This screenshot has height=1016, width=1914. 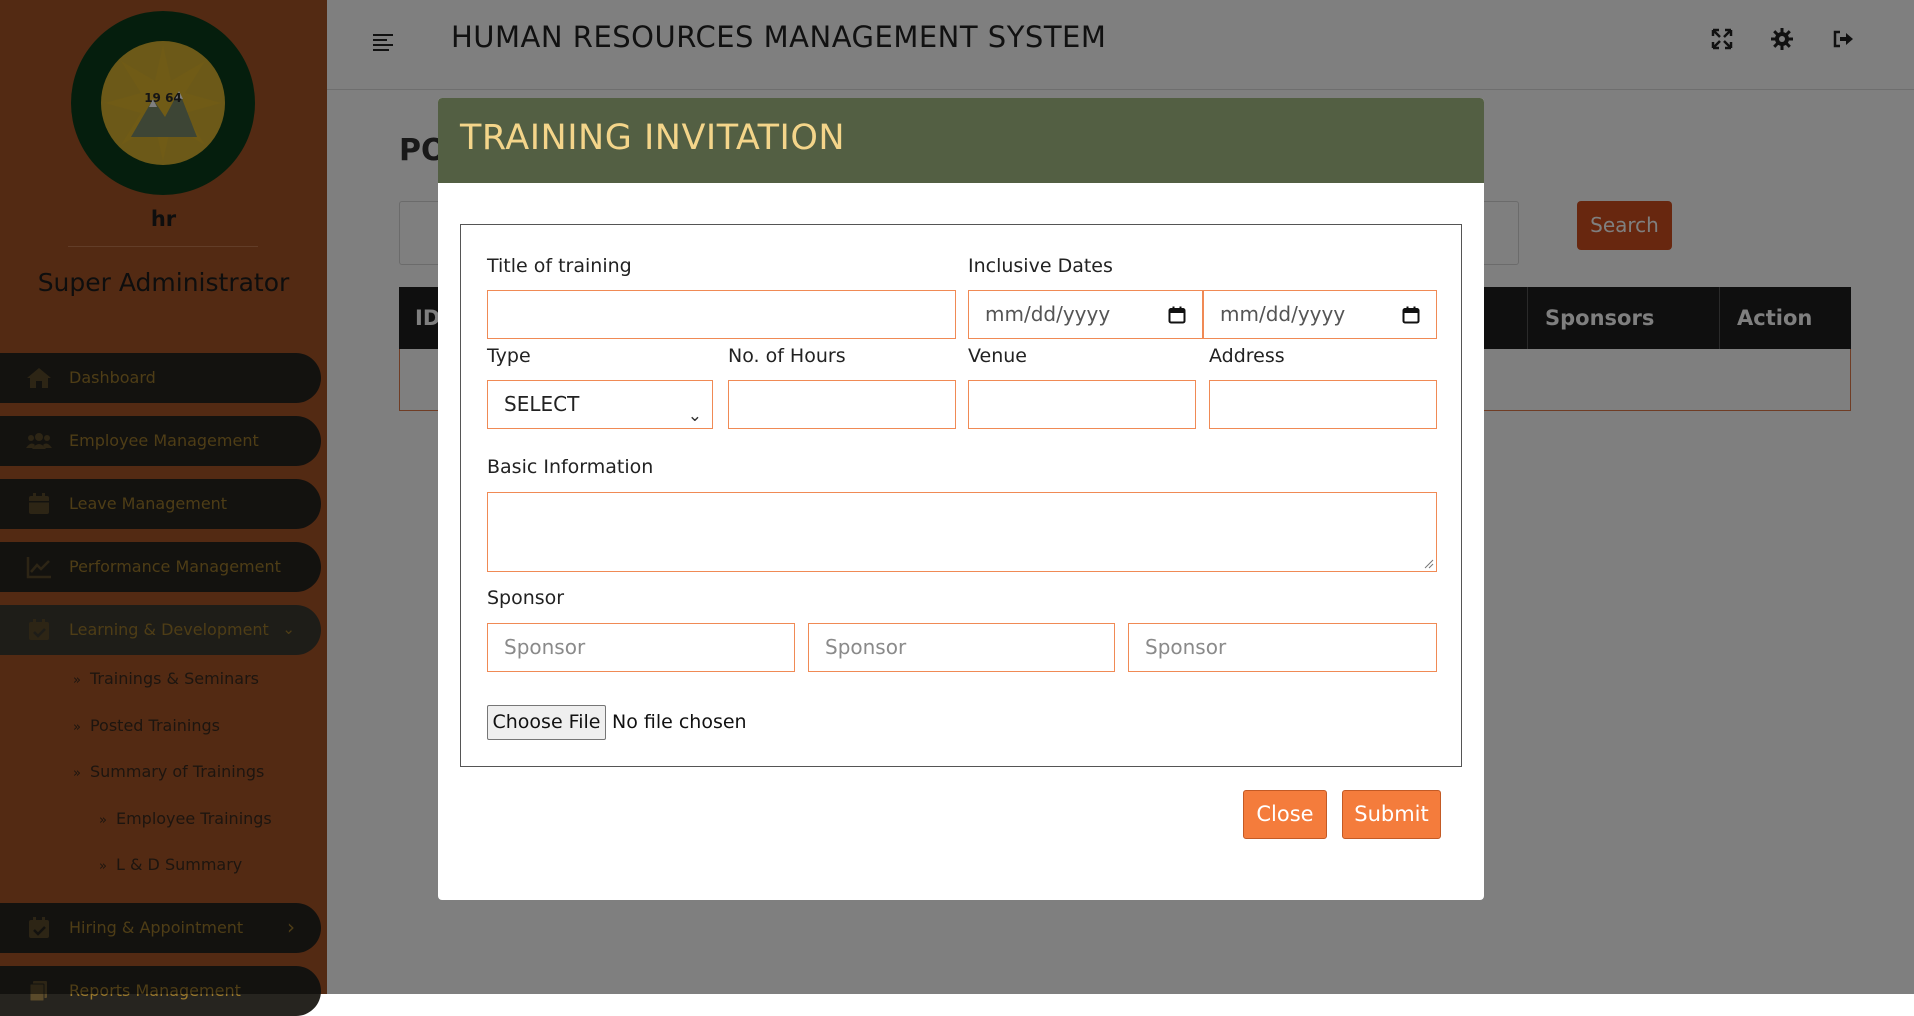 What do you see at coordinates (1048, 314) in the screenshot?
I see `date-start-value: mm/dd/yyyy` at bounding box center [1048, 314].